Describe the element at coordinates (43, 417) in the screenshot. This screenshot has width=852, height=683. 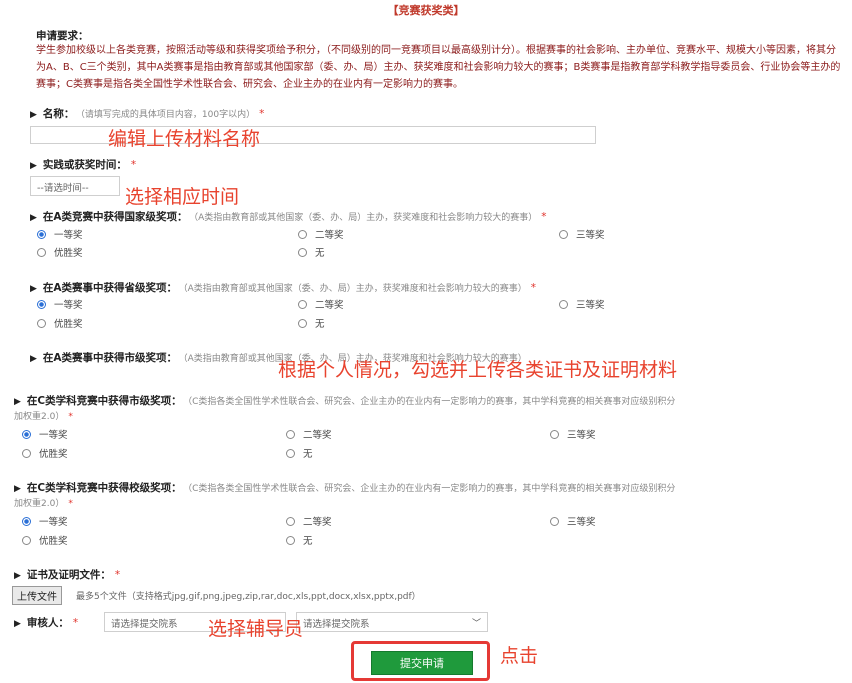
I see `c-city-hint-cont: 加权重2.0） *` at that location.